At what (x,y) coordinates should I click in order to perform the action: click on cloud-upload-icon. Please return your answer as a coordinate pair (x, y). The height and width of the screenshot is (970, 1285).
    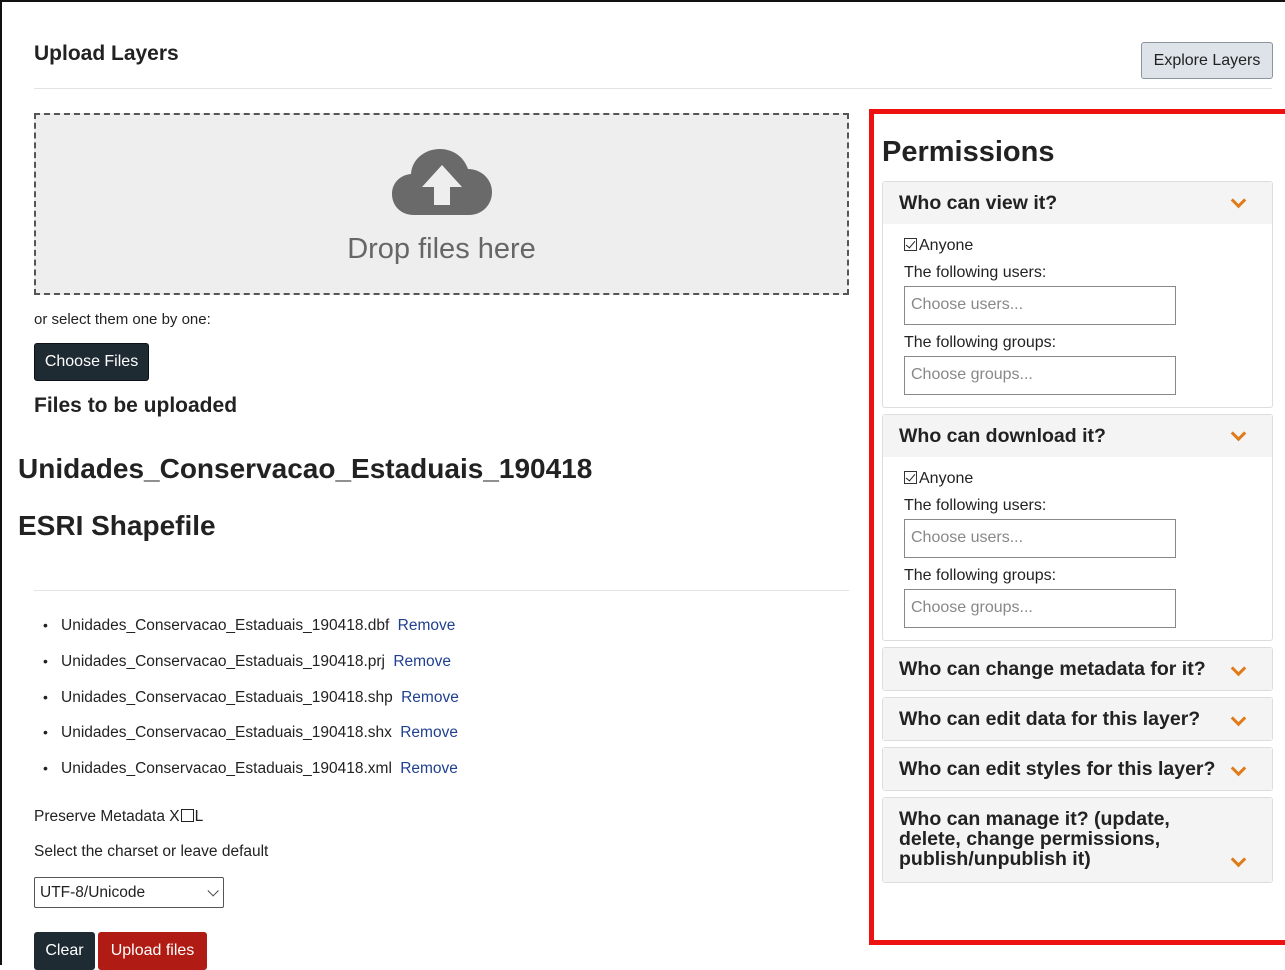
    Looking at the image, I should click on (442, 182).